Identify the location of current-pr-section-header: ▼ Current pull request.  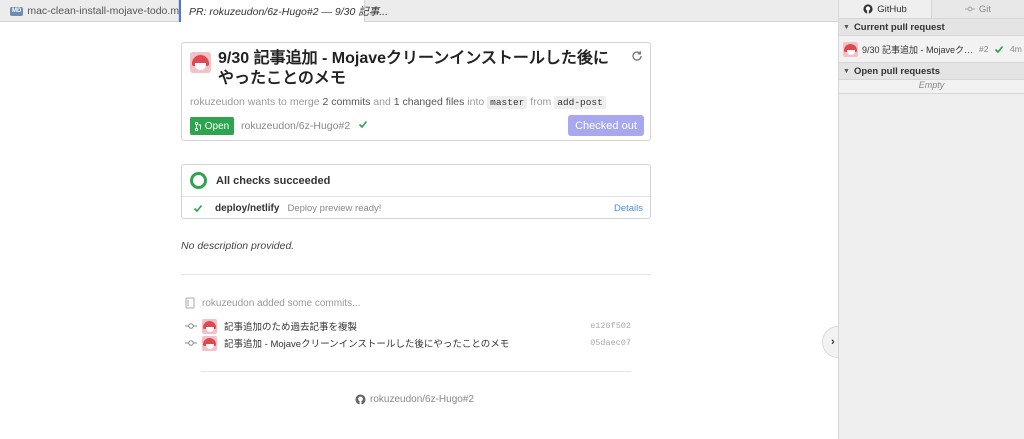
(931, 27).